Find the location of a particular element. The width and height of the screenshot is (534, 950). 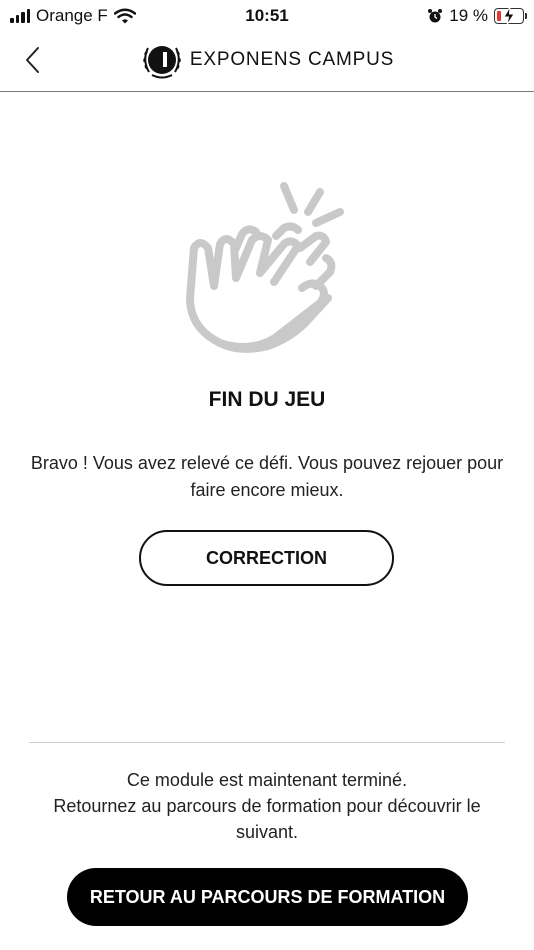

laurel-logo-icon is located at coordinates (162, 62).